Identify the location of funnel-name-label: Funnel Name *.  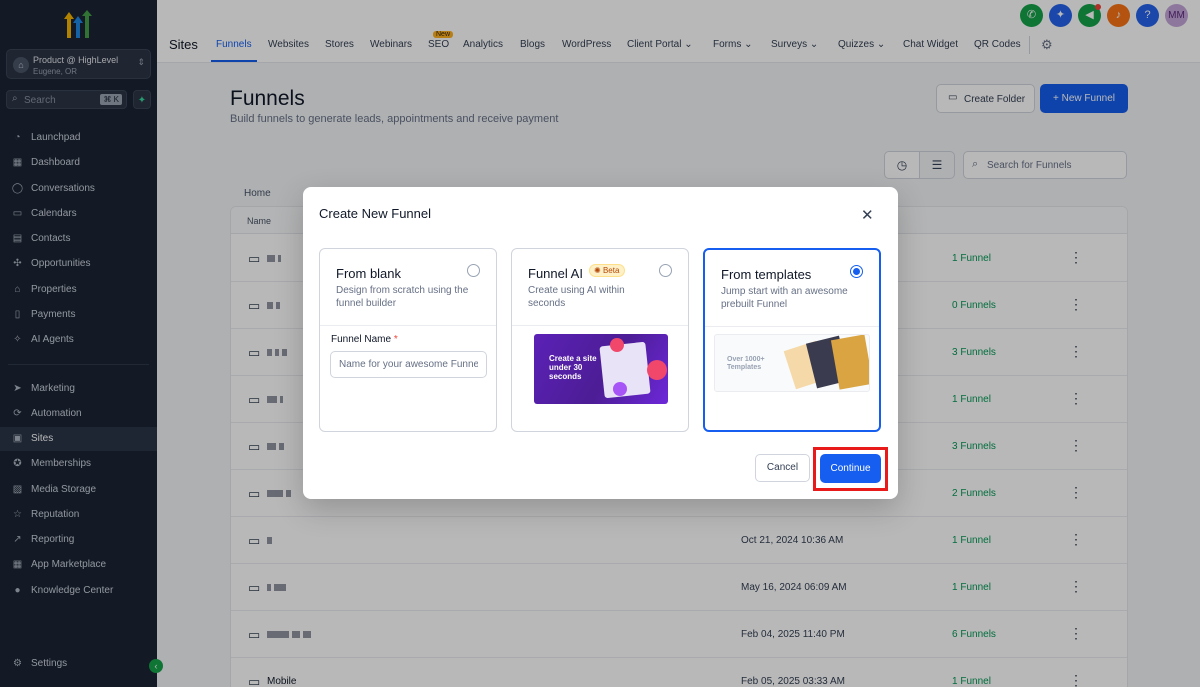
(364, 339).